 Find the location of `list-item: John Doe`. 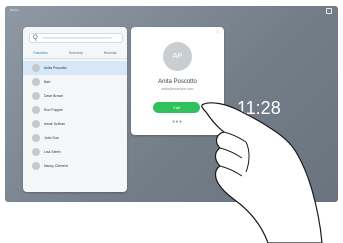

list-item: John Doe is located at coordinates (75, 138).